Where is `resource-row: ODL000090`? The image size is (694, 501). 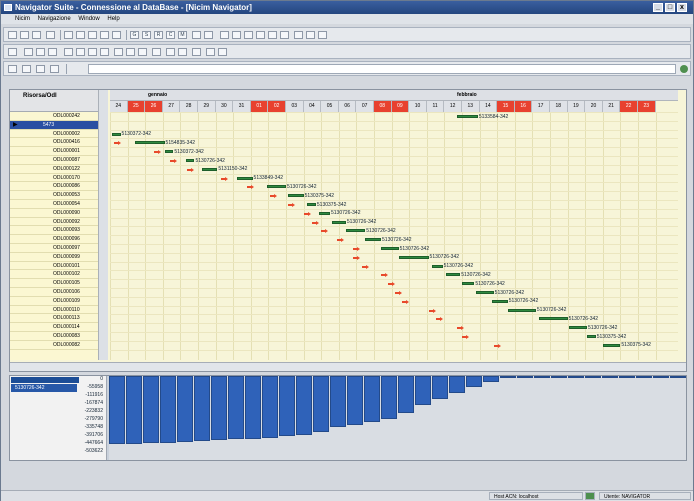
resource-row: ODL000090 is located at coordinates (59, 213).